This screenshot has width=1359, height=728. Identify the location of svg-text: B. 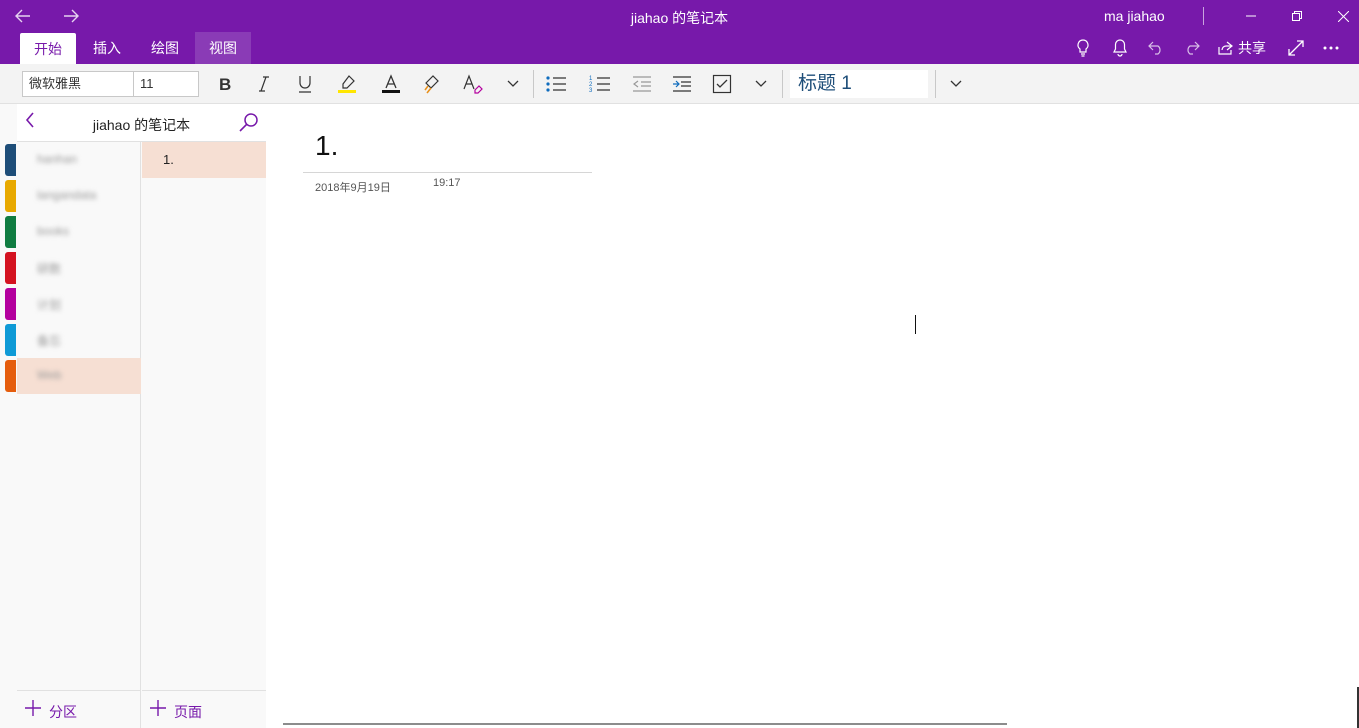
(225, 84).